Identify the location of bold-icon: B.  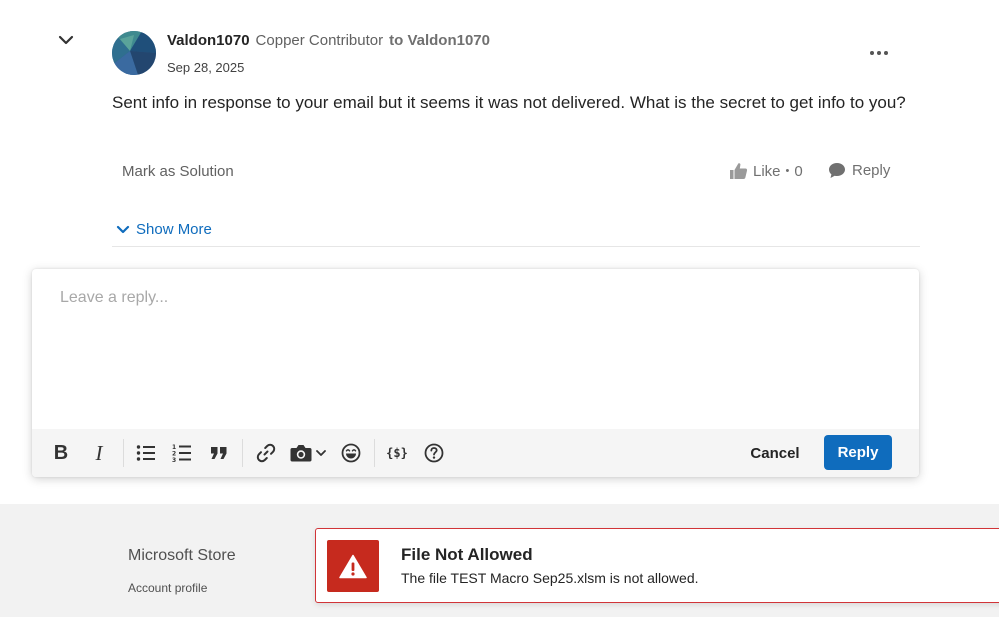
(61, 452).